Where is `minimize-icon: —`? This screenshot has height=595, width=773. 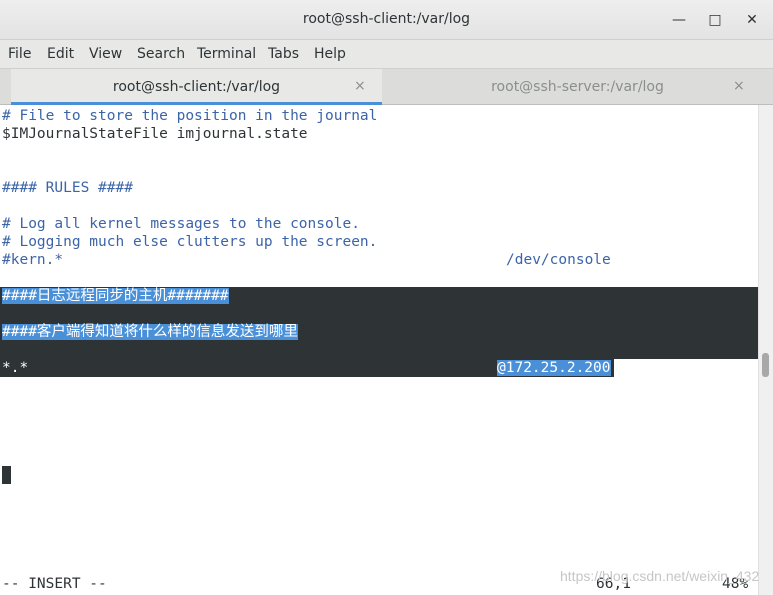 minimize-icon: — is located at coordinates (679, 20).